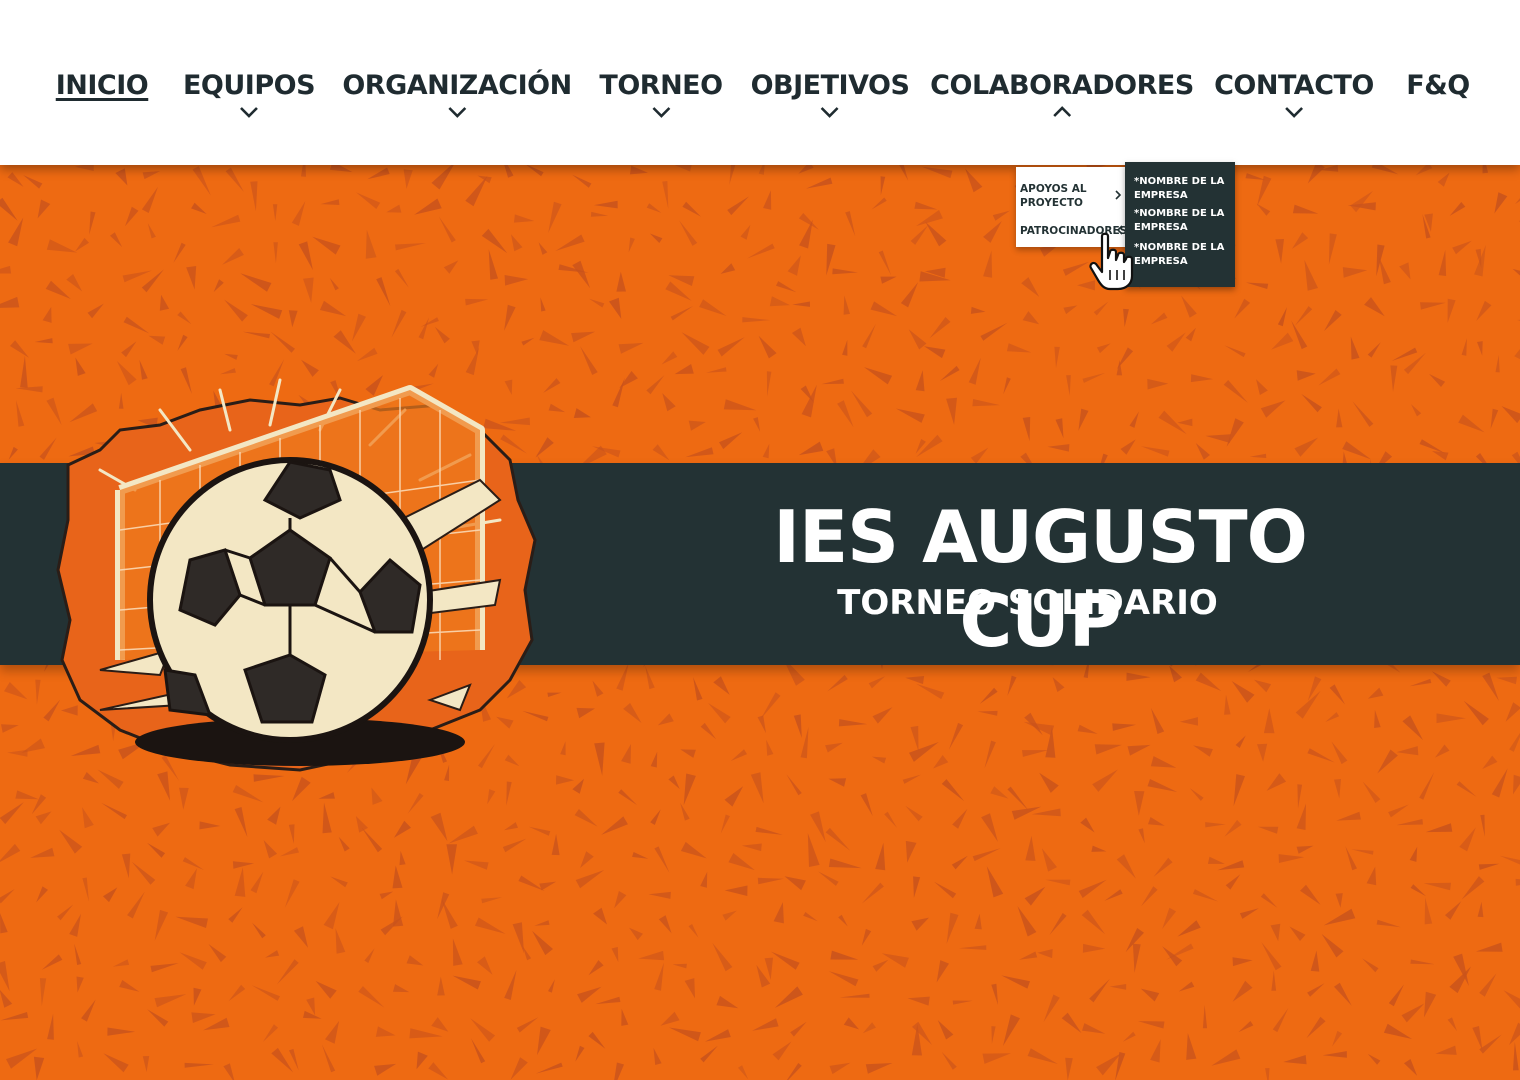 Image resolution: width=1520 pixels, height=1080 pixels. Describe the element at coordinates (830, 100) in the screenshot. I see `nav-item-objetivos: OBJETIVOS` at that location.